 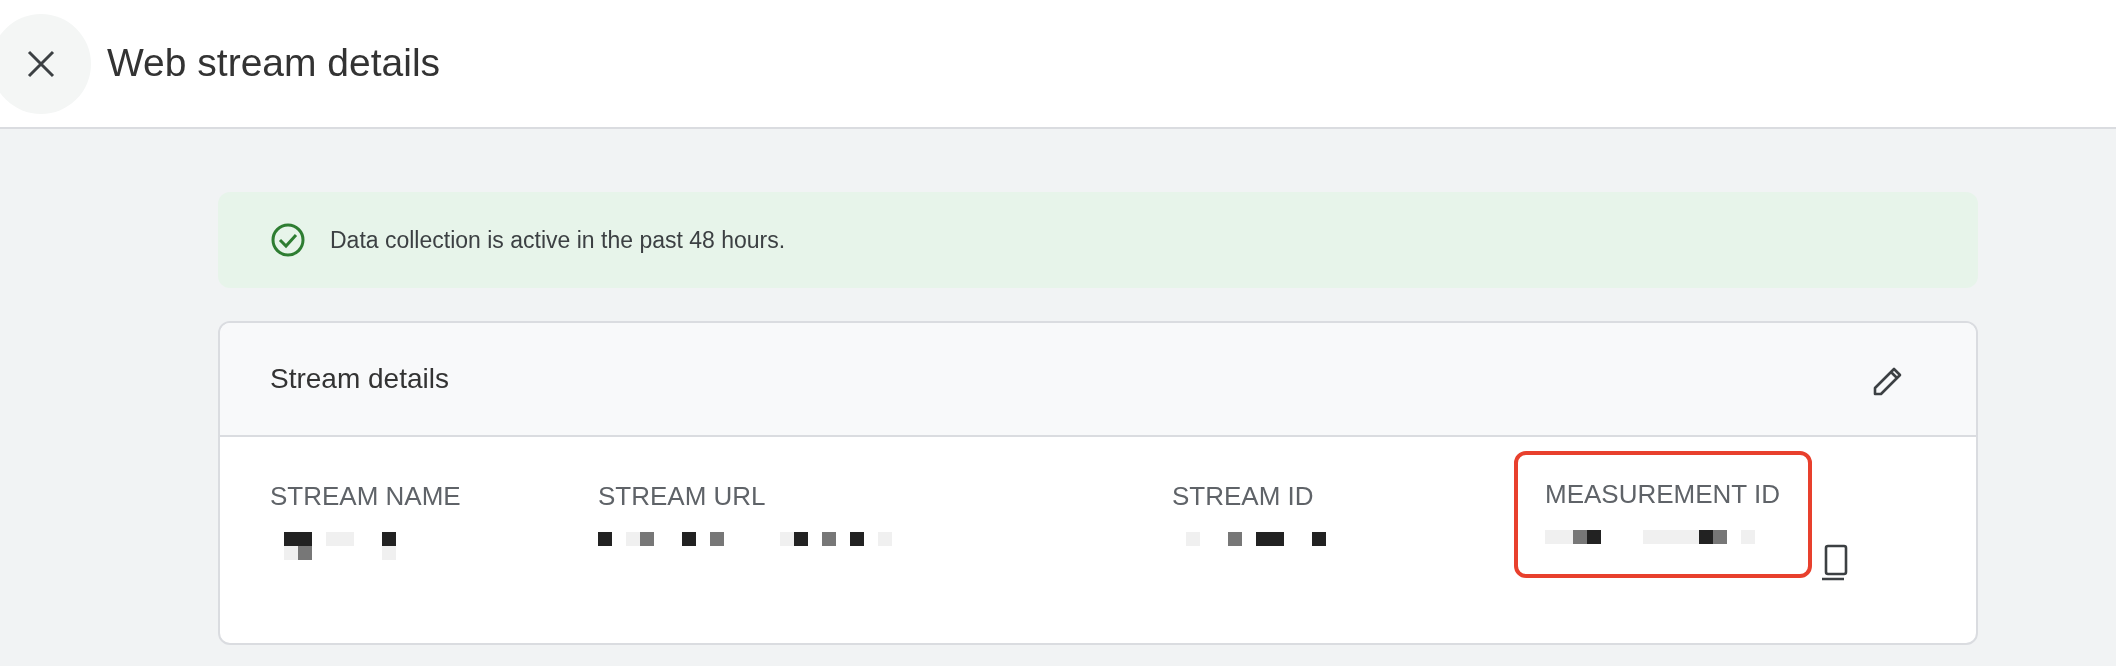 I want to click on status-message: Data collection is active in the past 48 hours., so click(x=558, y=240).